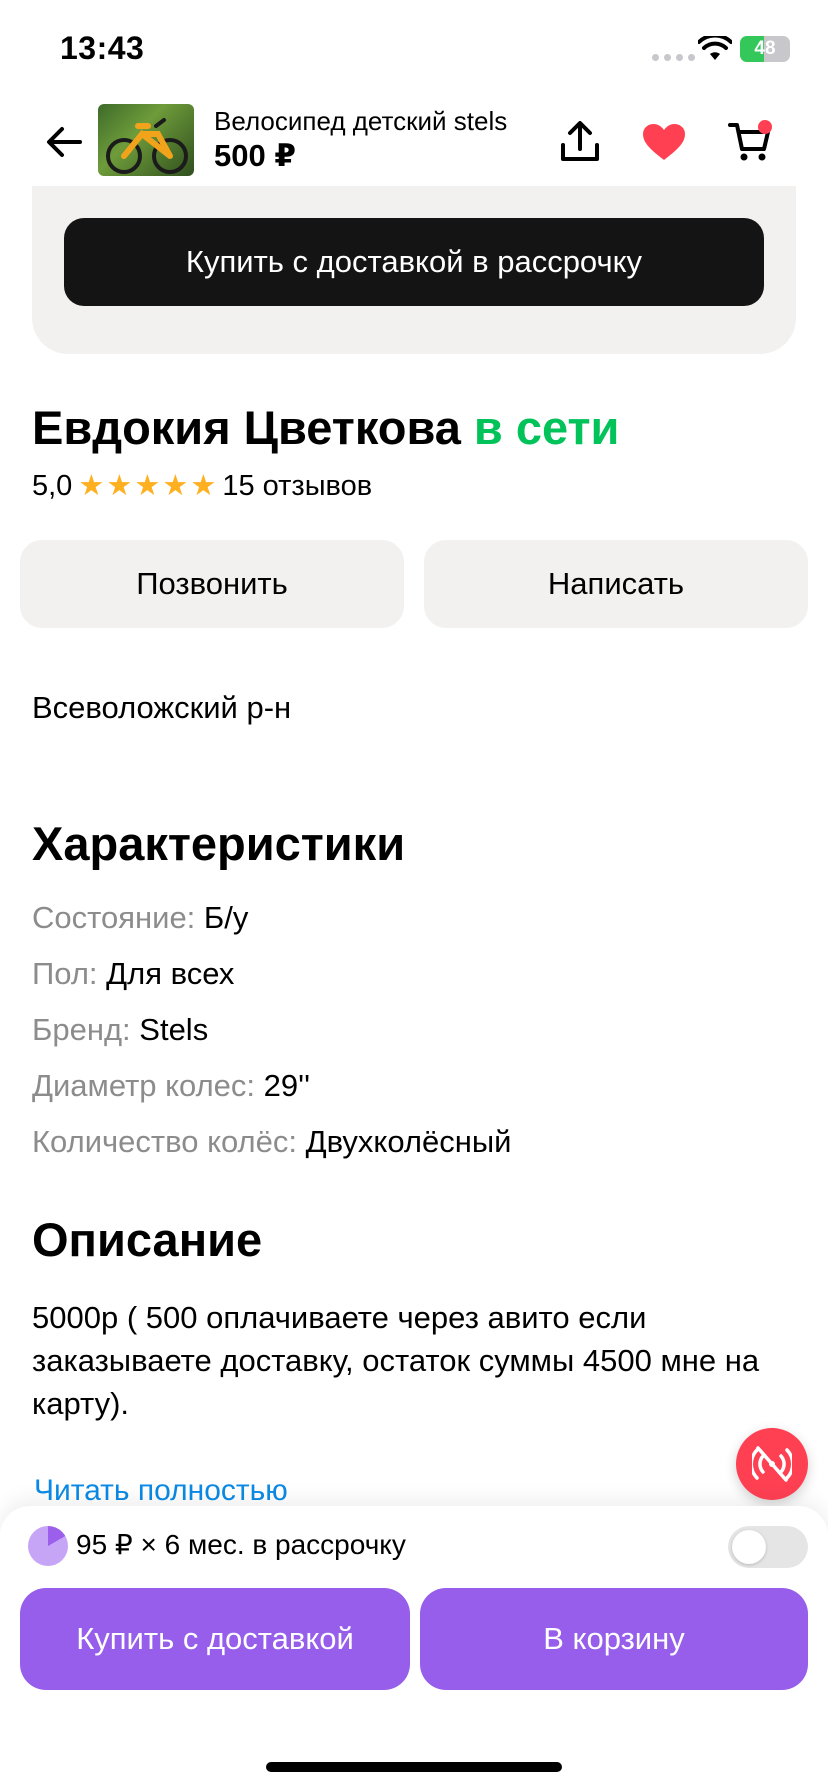  Describe the element at coordinates (164, 1141) in the screenshot. I see `spec-key: Количество колёс:` at that location.